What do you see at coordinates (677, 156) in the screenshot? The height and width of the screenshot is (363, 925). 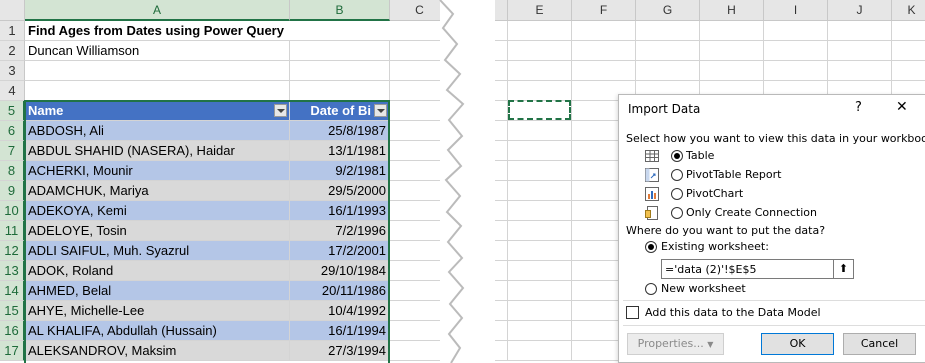 I see `radio-table` at bounding box center [677, 156].